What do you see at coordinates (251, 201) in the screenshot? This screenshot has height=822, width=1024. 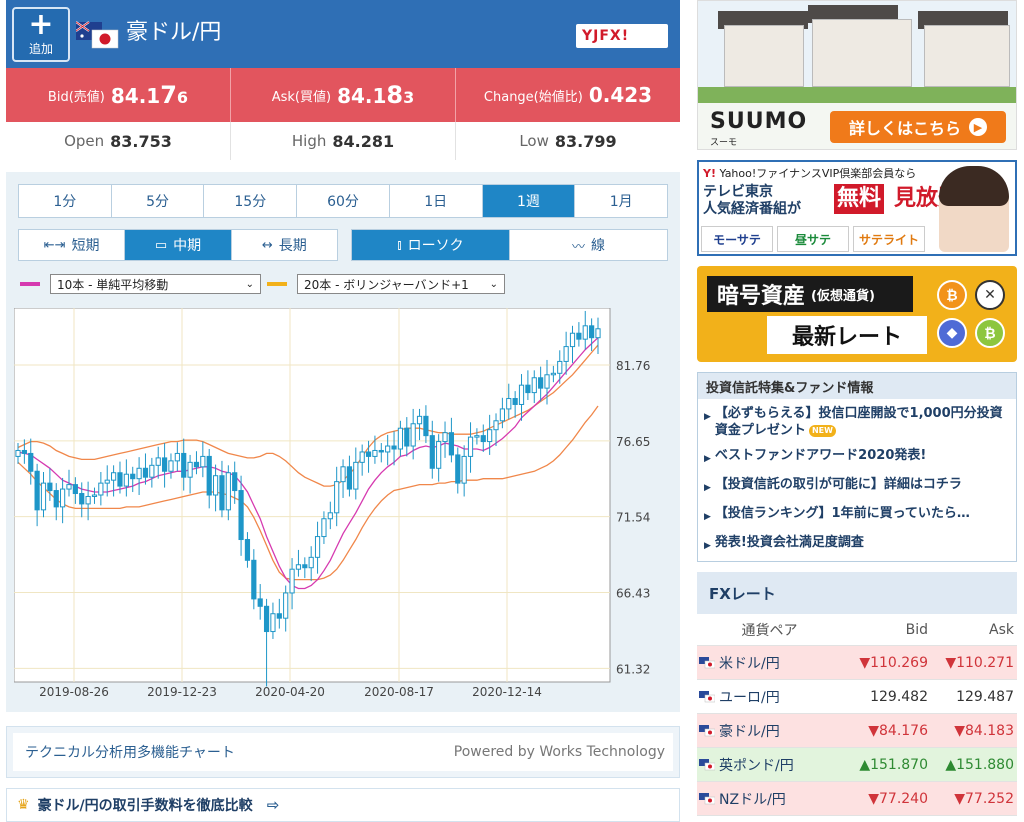 I see `timeframe-tab: 15分` at bounding box center [251, 201].